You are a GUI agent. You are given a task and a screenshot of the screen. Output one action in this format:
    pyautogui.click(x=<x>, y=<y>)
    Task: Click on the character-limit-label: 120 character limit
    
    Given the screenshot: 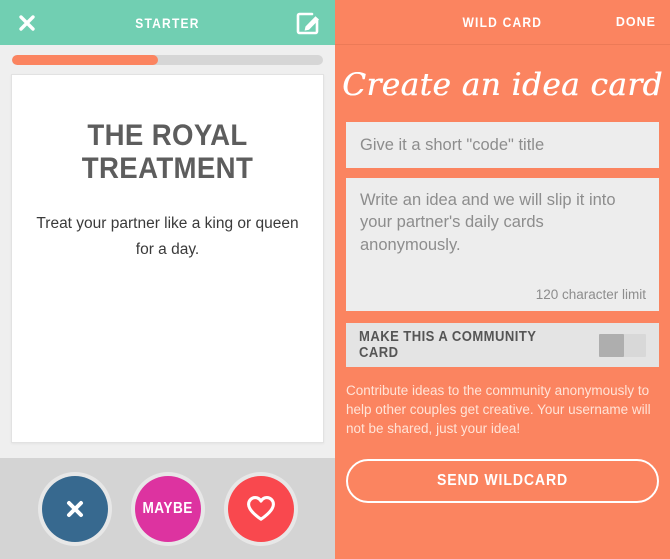 What is the action you would take?
    pyautogui.click(x=590, y=294)
    